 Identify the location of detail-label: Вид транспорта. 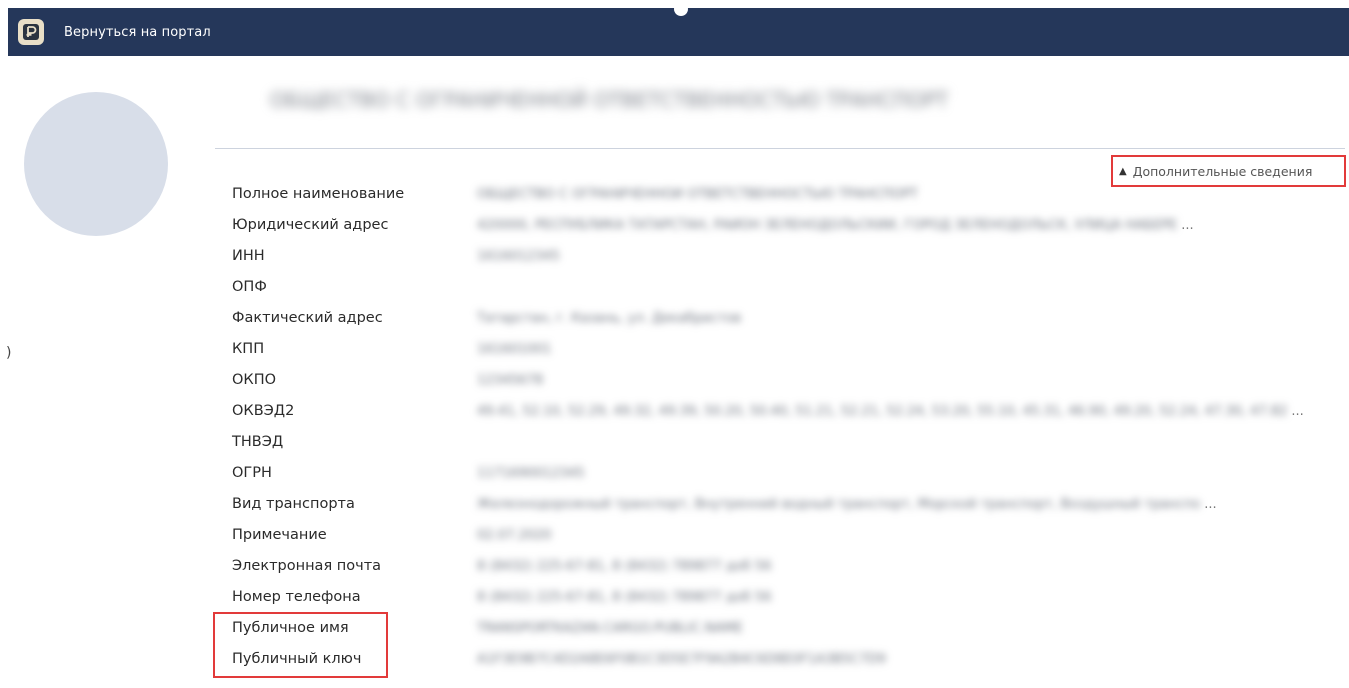
(293, 504).